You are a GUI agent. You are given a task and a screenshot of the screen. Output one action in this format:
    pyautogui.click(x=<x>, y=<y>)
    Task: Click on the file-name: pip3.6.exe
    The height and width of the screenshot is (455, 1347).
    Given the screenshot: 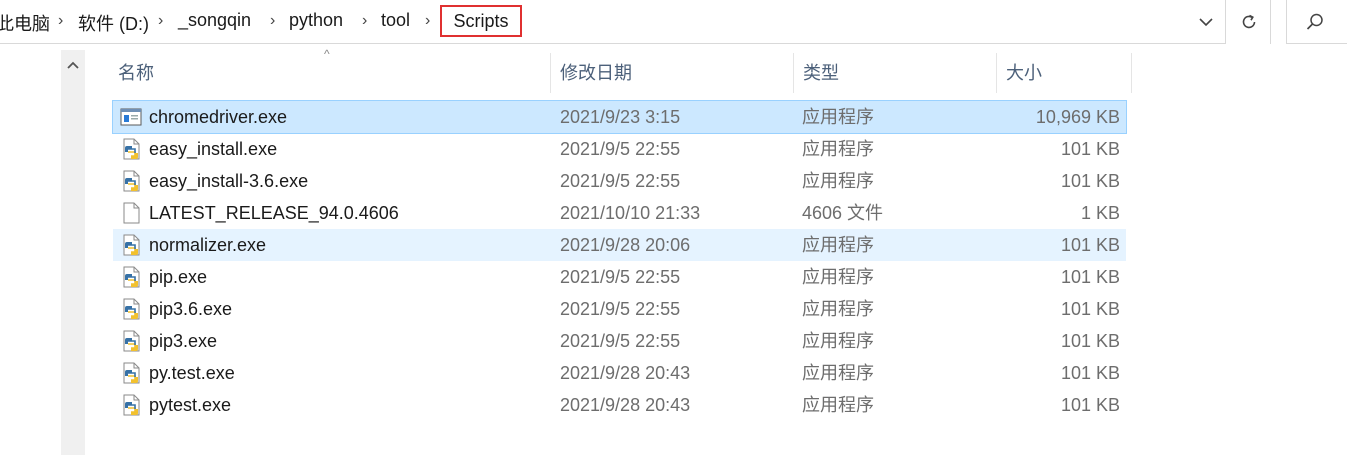 What is the action you would take?
    pyautogui.click(x=191, y=309)
    